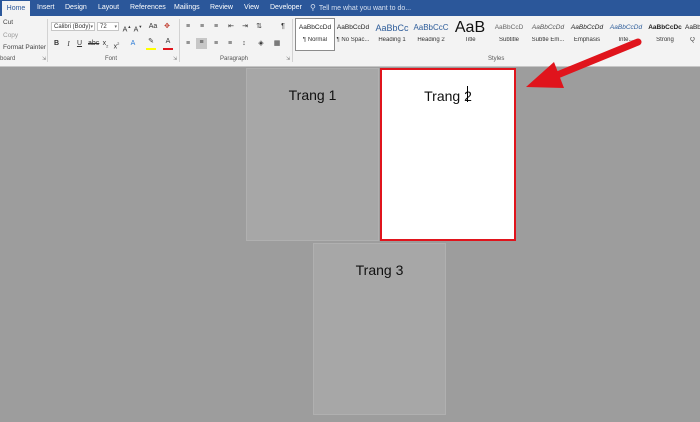 The height and width of the screenshot is (422, 700). What do you see at coordinates (470, 27) in the screenshot?
I see `style-preview: AaB` at bounding box center [470, 27].